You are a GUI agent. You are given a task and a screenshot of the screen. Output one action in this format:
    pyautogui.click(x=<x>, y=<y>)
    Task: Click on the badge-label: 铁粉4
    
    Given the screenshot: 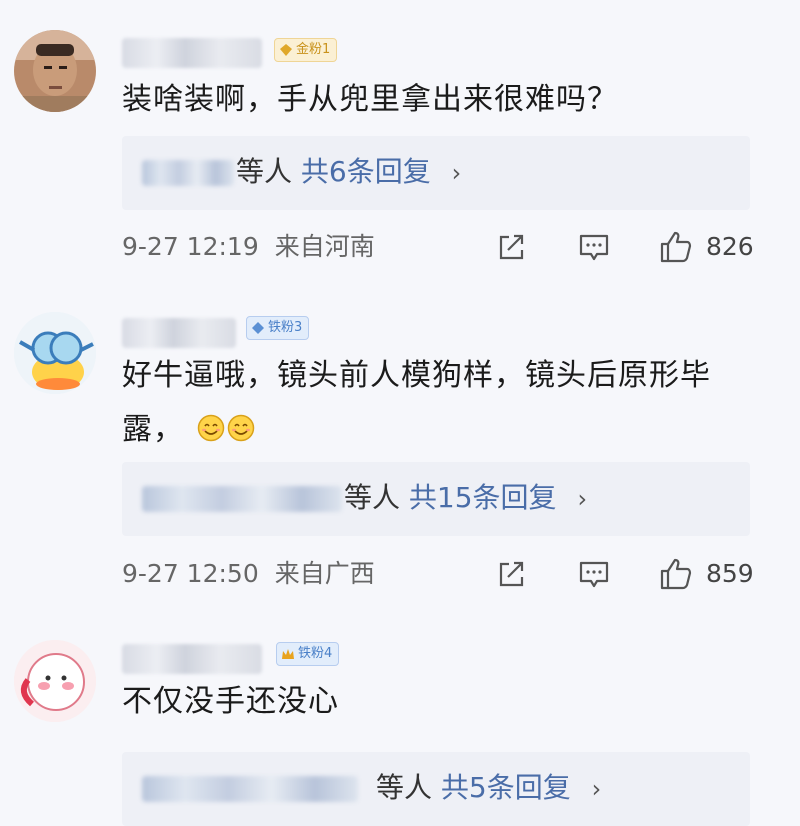 What is the action you would take?
    pyautogui.click(x=315, y=653)
    